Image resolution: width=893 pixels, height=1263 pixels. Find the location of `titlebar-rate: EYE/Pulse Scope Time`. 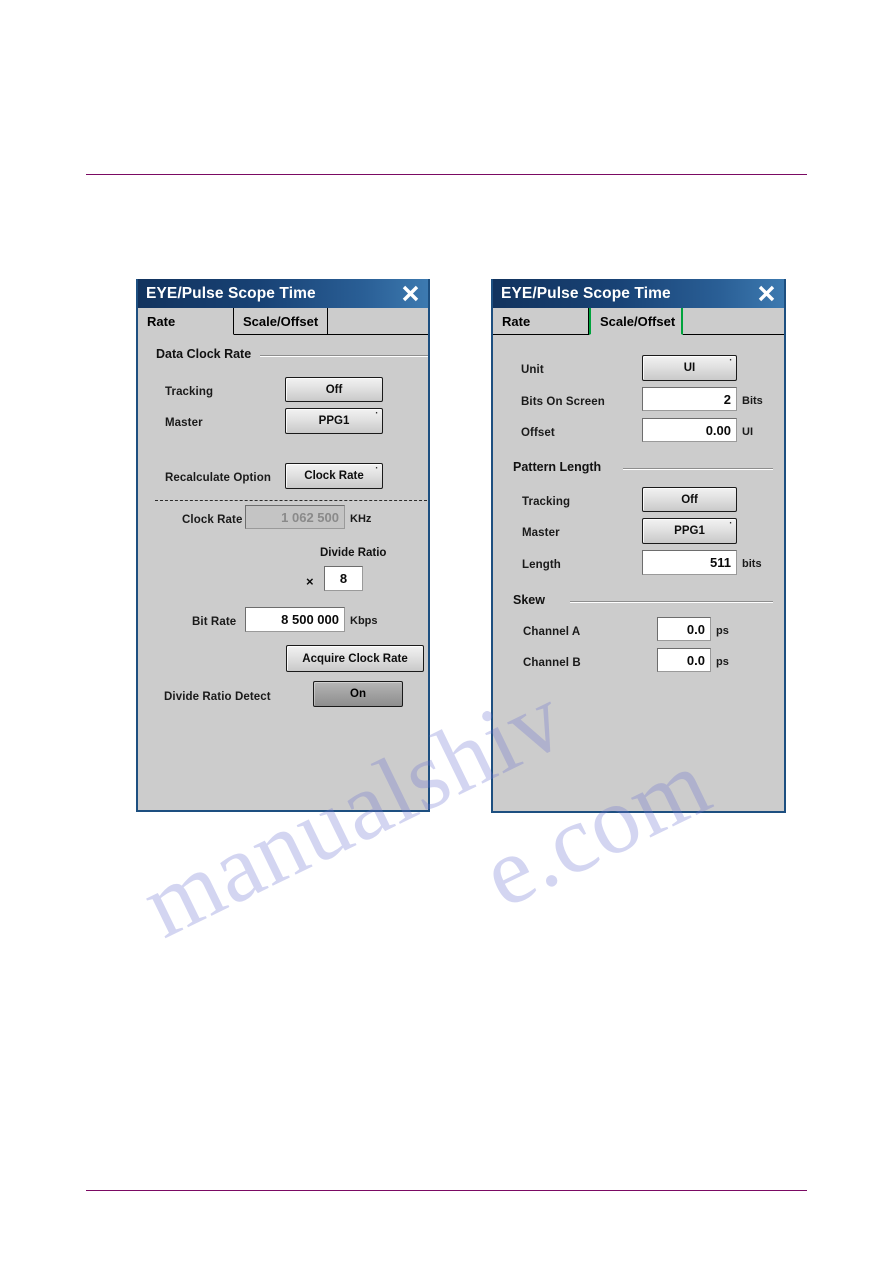

titlebar-rate: EYE/Pulse Scope Time is located at coordinates (283, 293).